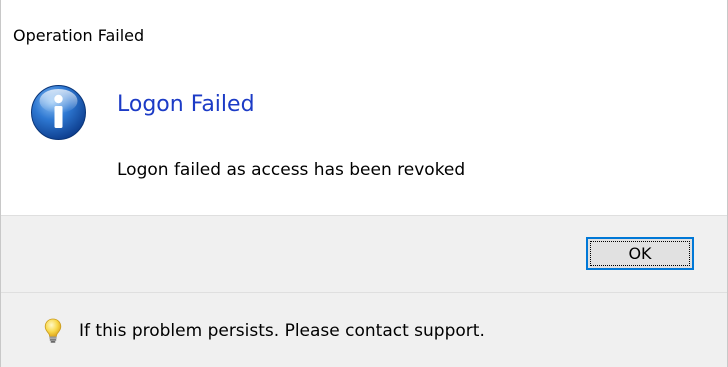 This screenshot has height=367, width=728. What do you see at coordinates (291, 170) in the screenshot?
I see `dialog-message: Logon failed as access has been revoked` at bounding box center [291, 170].